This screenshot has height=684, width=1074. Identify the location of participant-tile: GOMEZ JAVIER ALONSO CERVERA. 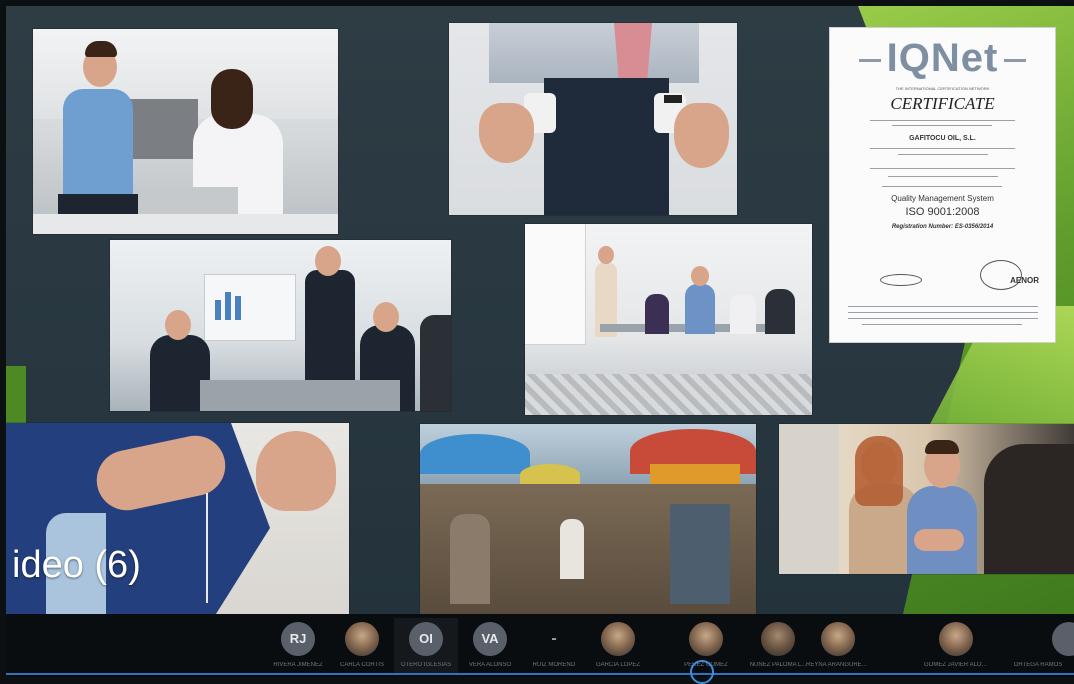
(956, 646).